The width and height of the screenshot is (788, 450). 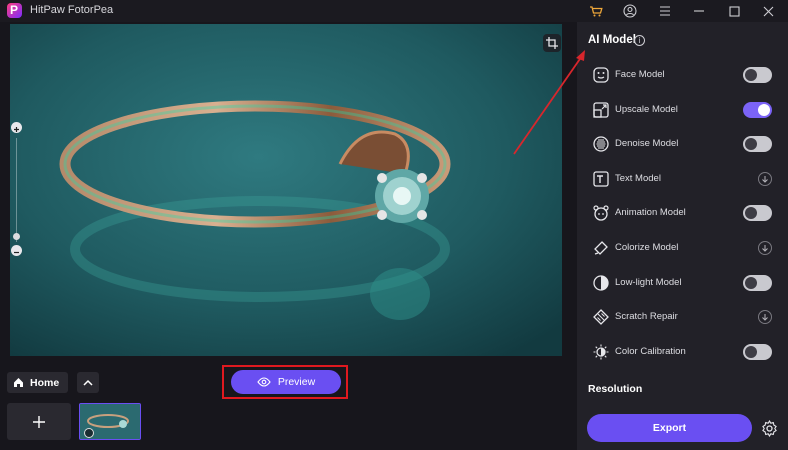 I want to click on maximize-icon, so click(x=734, y=11).